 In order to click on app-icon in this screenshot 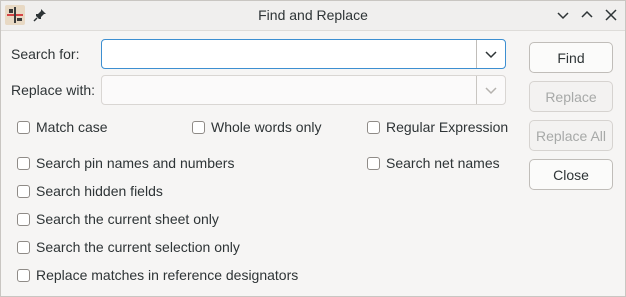, I will do `click(15, 15)`.